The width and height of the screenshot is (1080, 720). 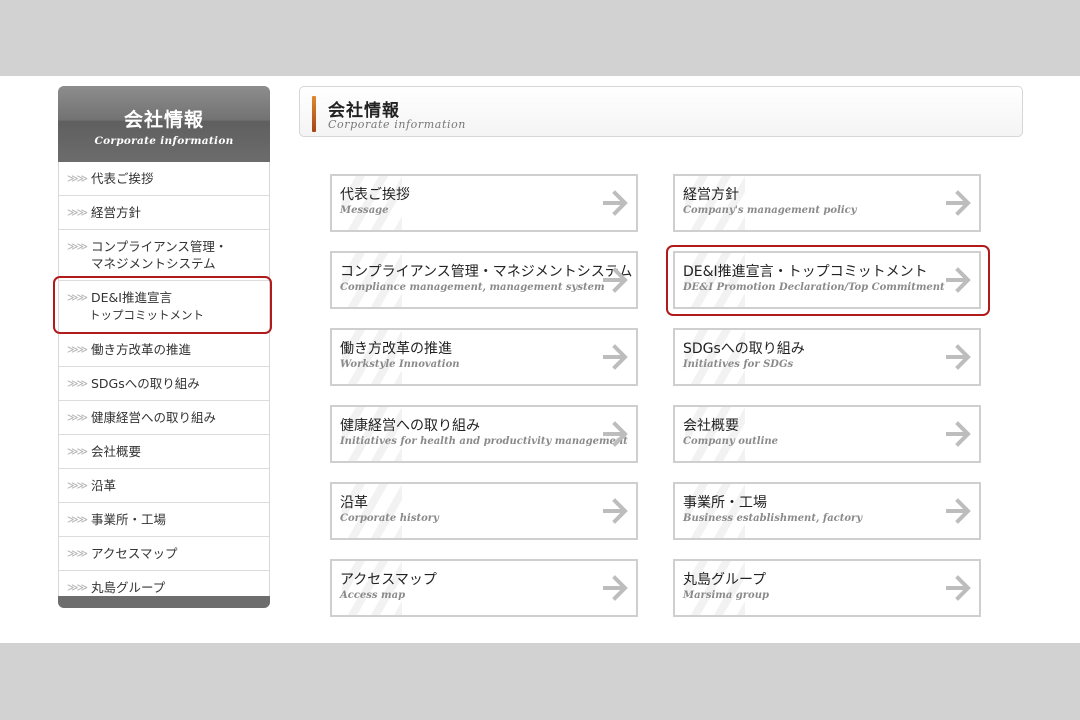 I want to click on sidebar-header: 会社情報 Corporate information, so click(x=164, y=124).